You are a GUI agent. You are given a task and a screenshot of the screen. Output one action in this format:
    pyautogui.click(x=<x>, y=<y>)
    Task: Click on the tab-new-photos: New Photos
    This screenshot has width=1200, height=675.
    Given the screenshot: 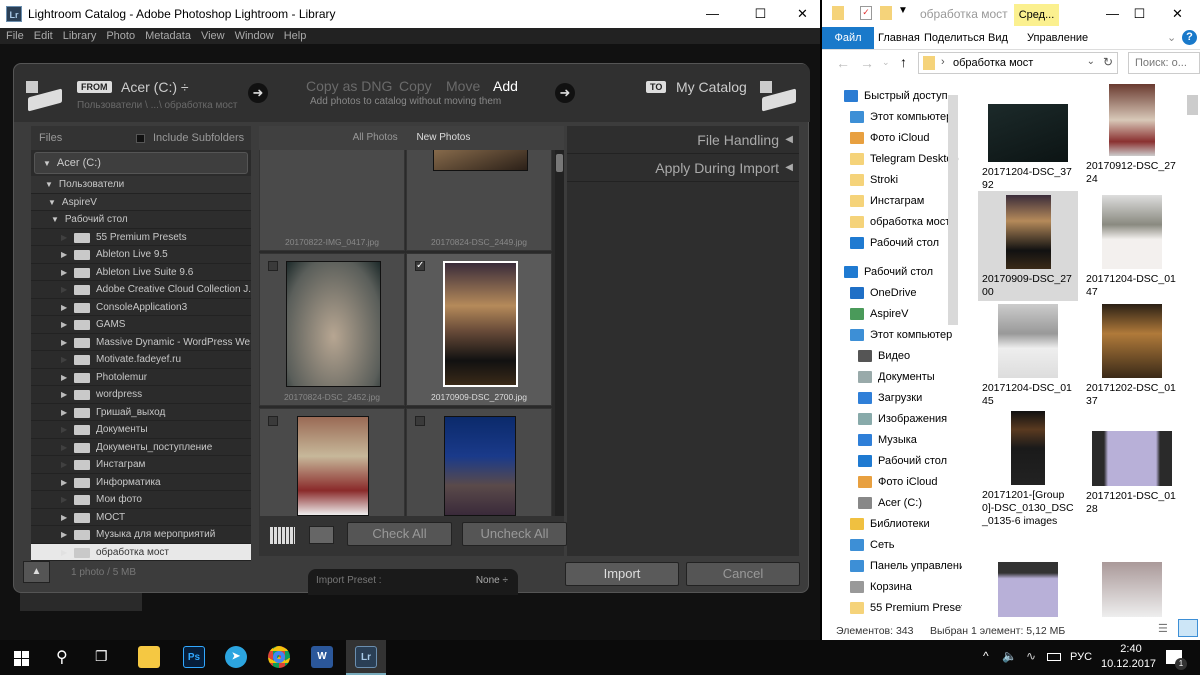 What is the action you would take?
    pyautogui.click(x=443, y=137)
    